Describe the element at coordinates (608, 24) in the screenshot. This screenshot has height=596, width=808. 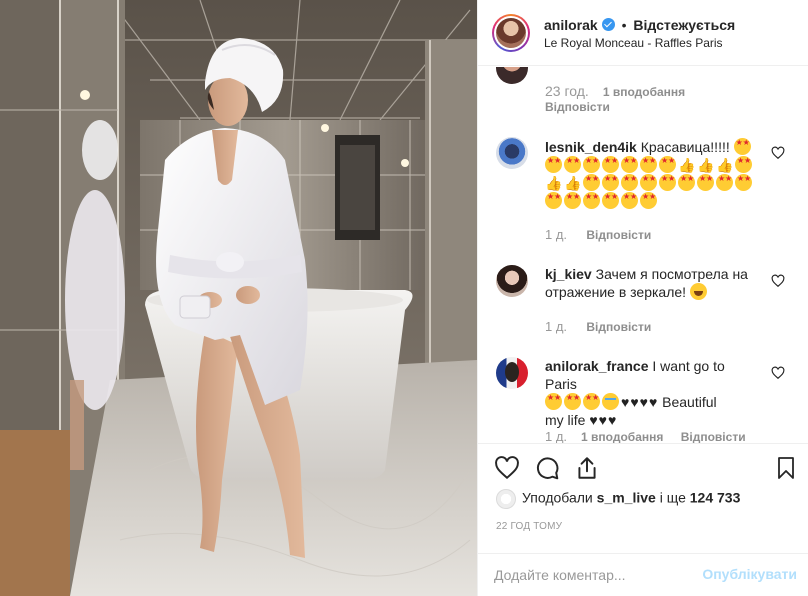
I see `verified-badge-icon` at that location.